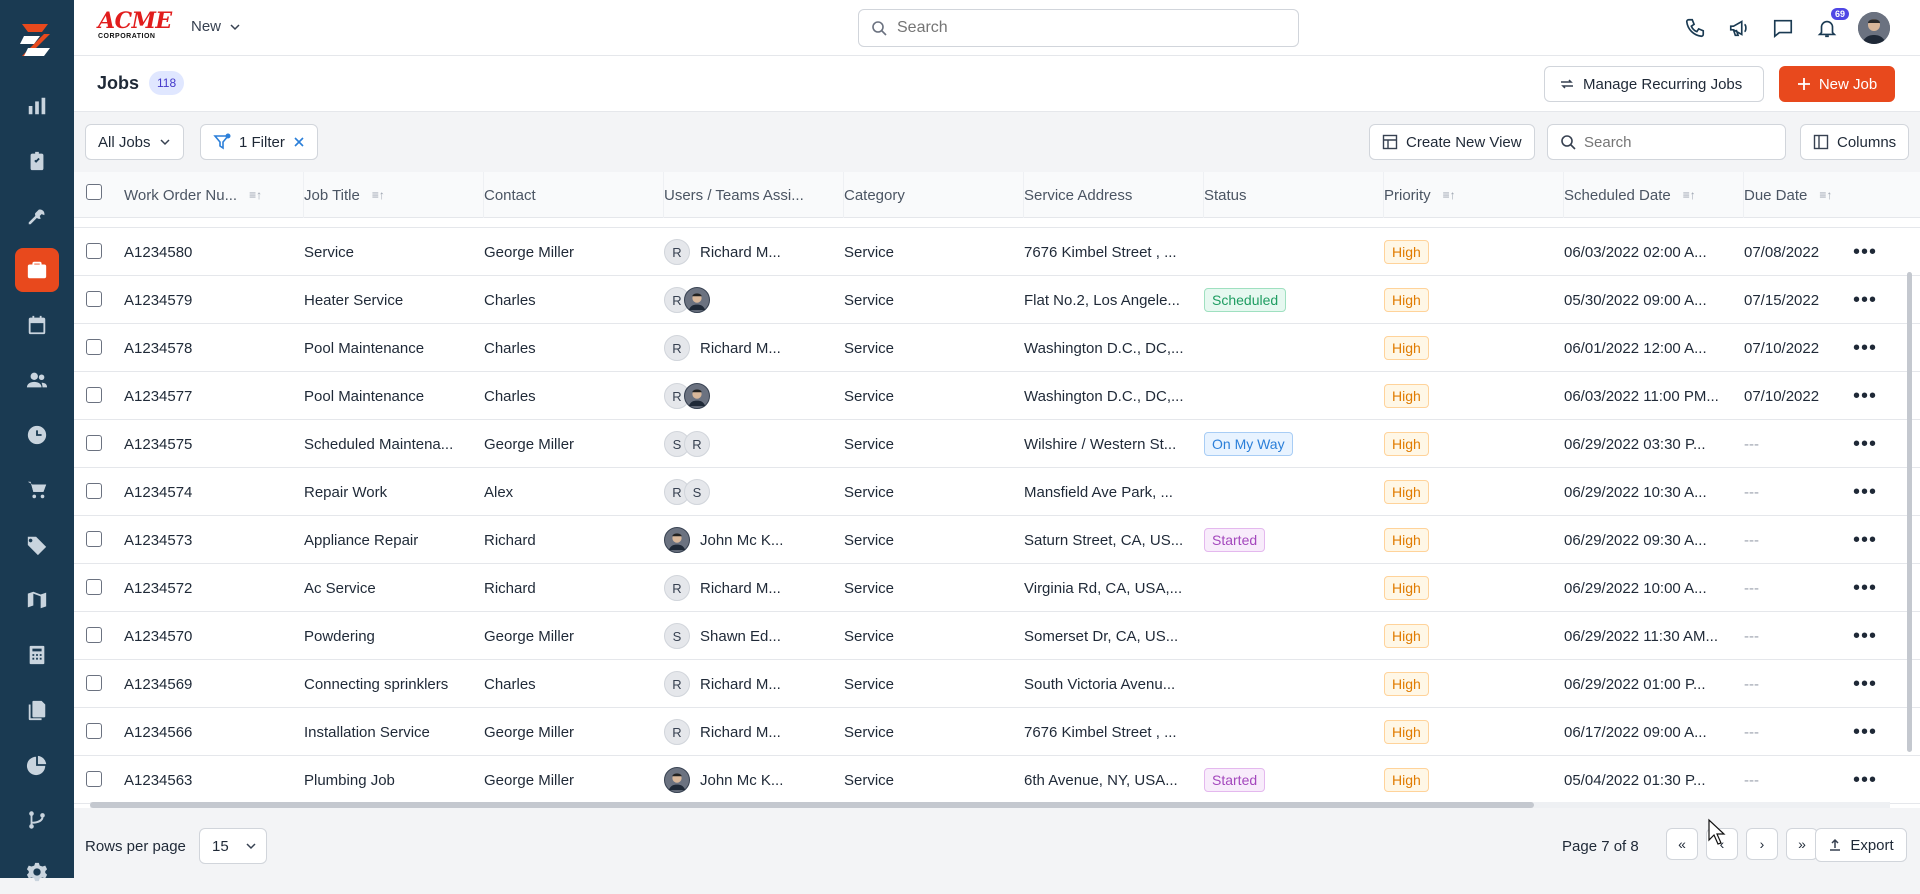 The image size is (1920, 894). What do you see at coordinates (37, 655) in the screenshot?
I see `sidebar-item-estimates` at bounding box center [37, 655].